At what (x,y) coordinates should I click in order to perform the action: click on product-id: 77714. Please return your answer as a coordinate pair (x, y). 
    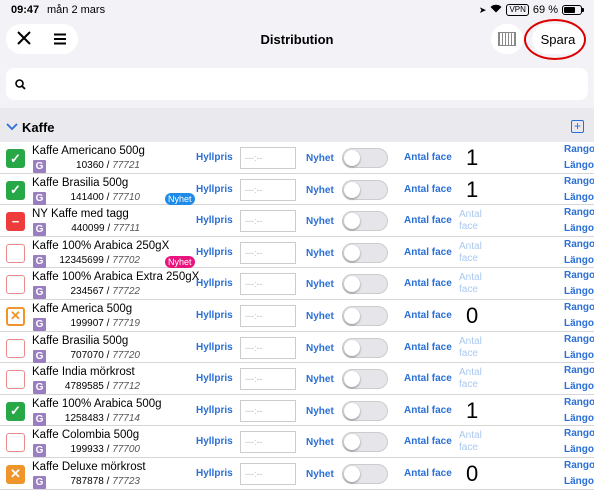
    Looking at the image, I should click on (126, 418).